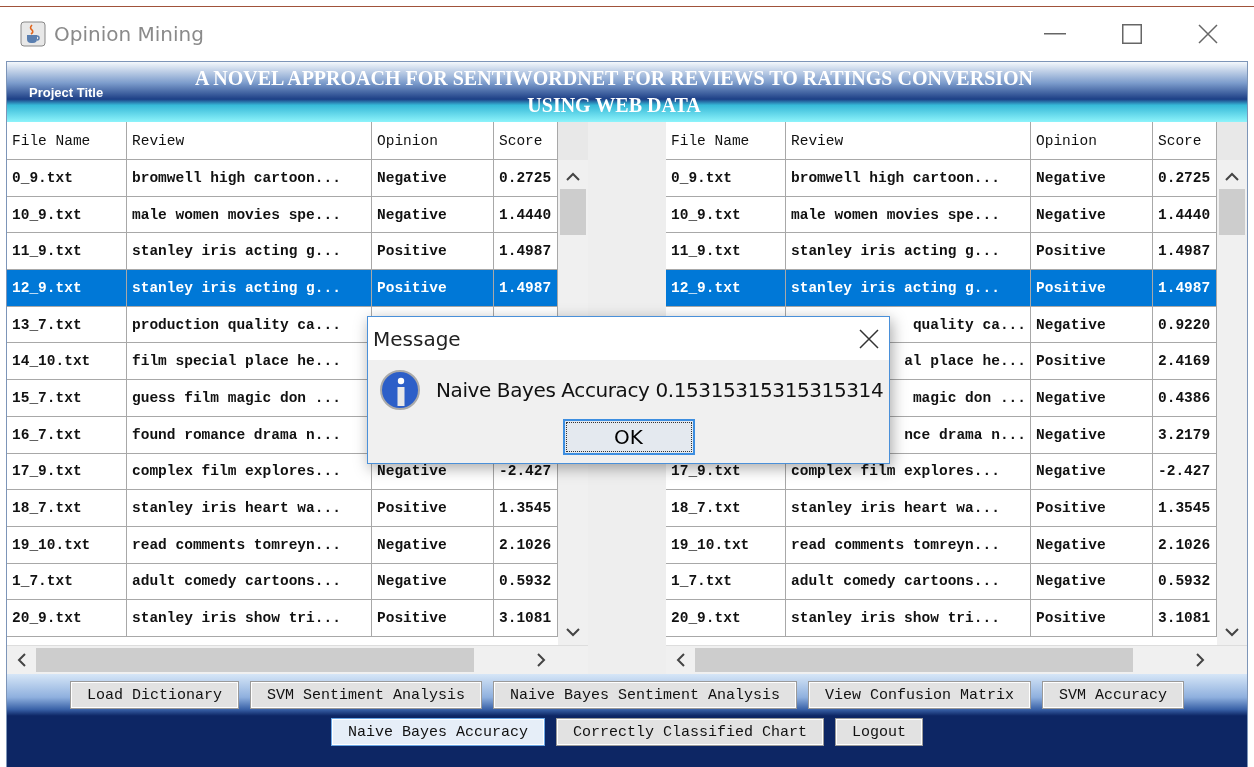 This screenshot has height=767, width=1254. What do you see at coordinates (1132, 34) in the screenshot?
I see `maximize-icon` at bounding box center [1132, 34].